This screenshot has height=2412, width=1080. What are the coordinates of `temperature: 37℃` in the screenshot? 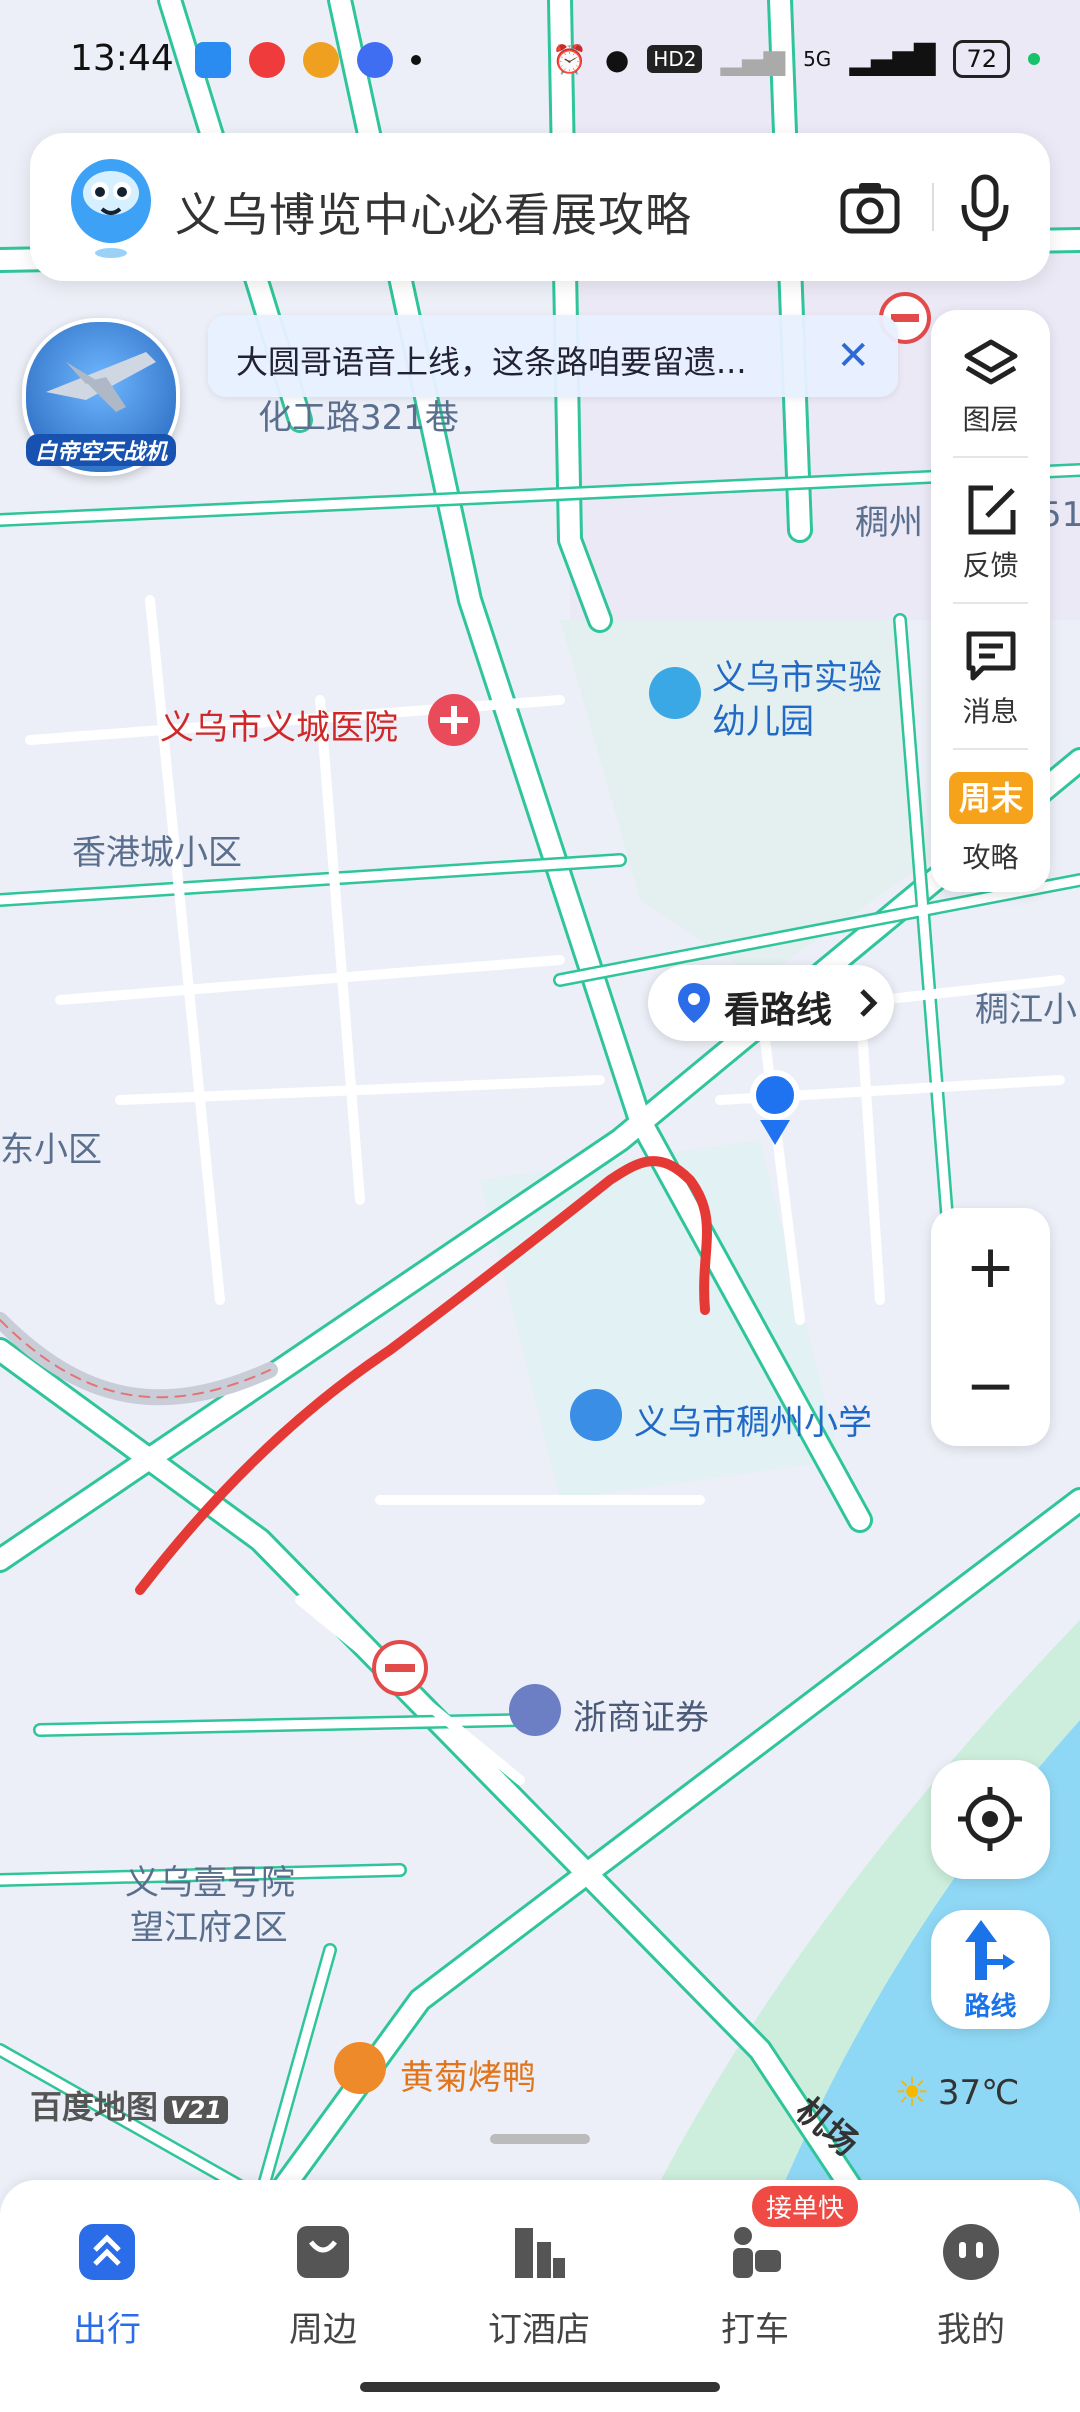 It's located at (978, 2093).